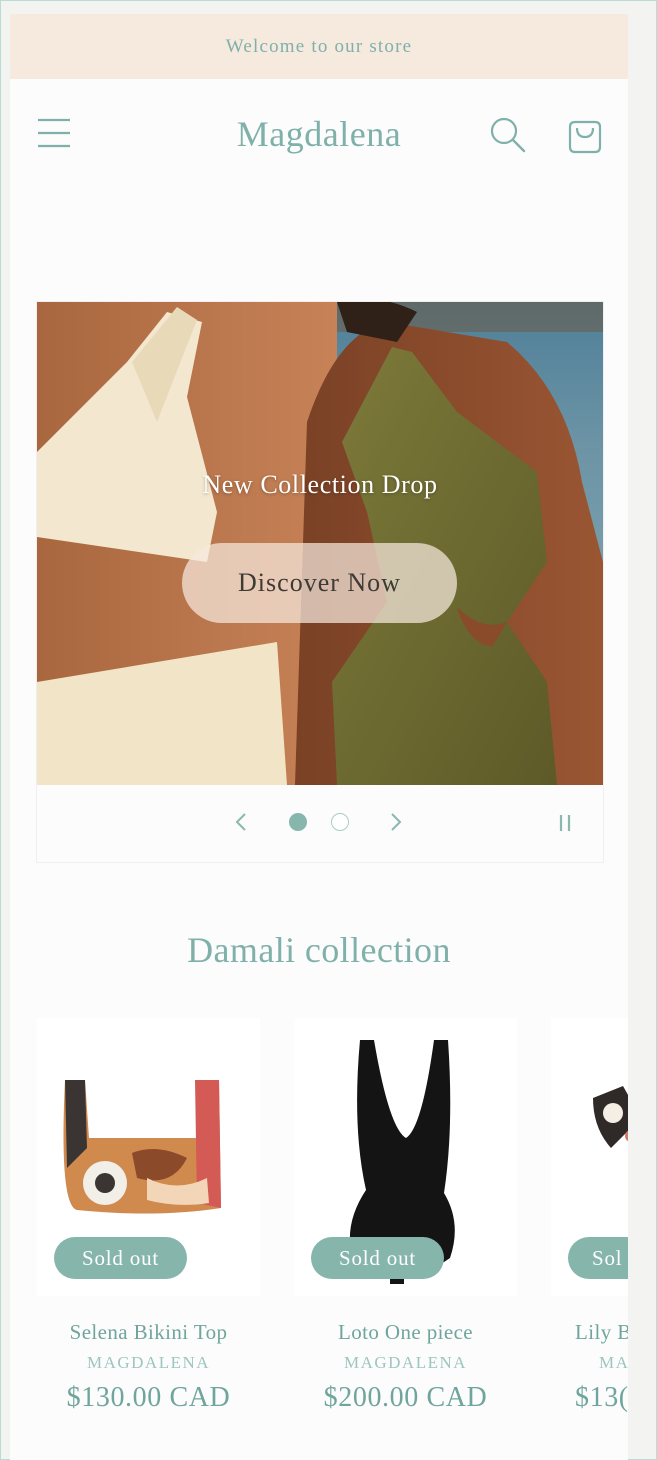 The height and width of the screenshot is (1460, 657). I want to click on discover-now-button: Discover Now, so click(319, 583).